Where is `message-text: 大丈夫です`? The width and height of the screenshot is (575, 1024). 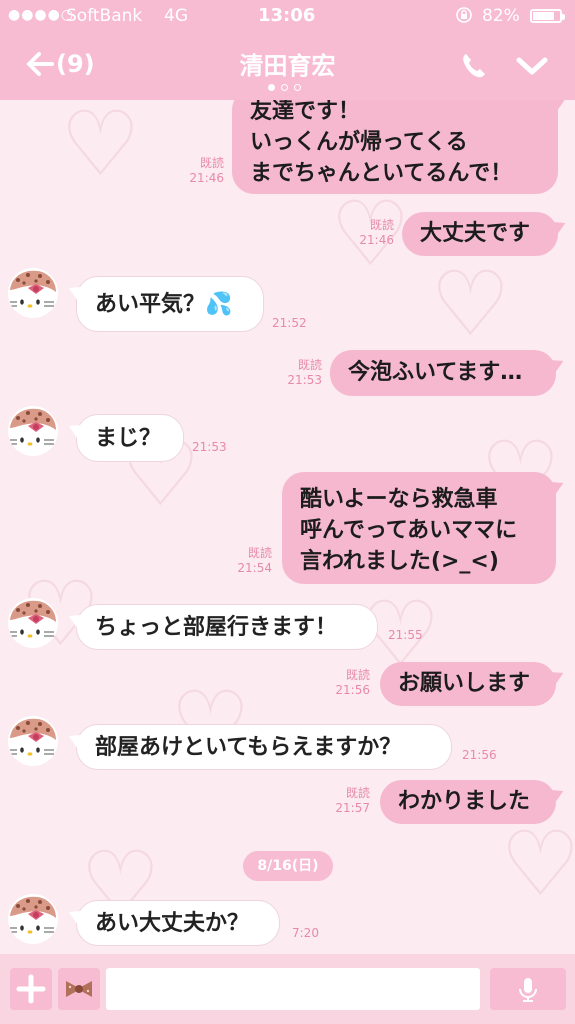 message-text: 大丈夫です is located at coordinates (475, 233).